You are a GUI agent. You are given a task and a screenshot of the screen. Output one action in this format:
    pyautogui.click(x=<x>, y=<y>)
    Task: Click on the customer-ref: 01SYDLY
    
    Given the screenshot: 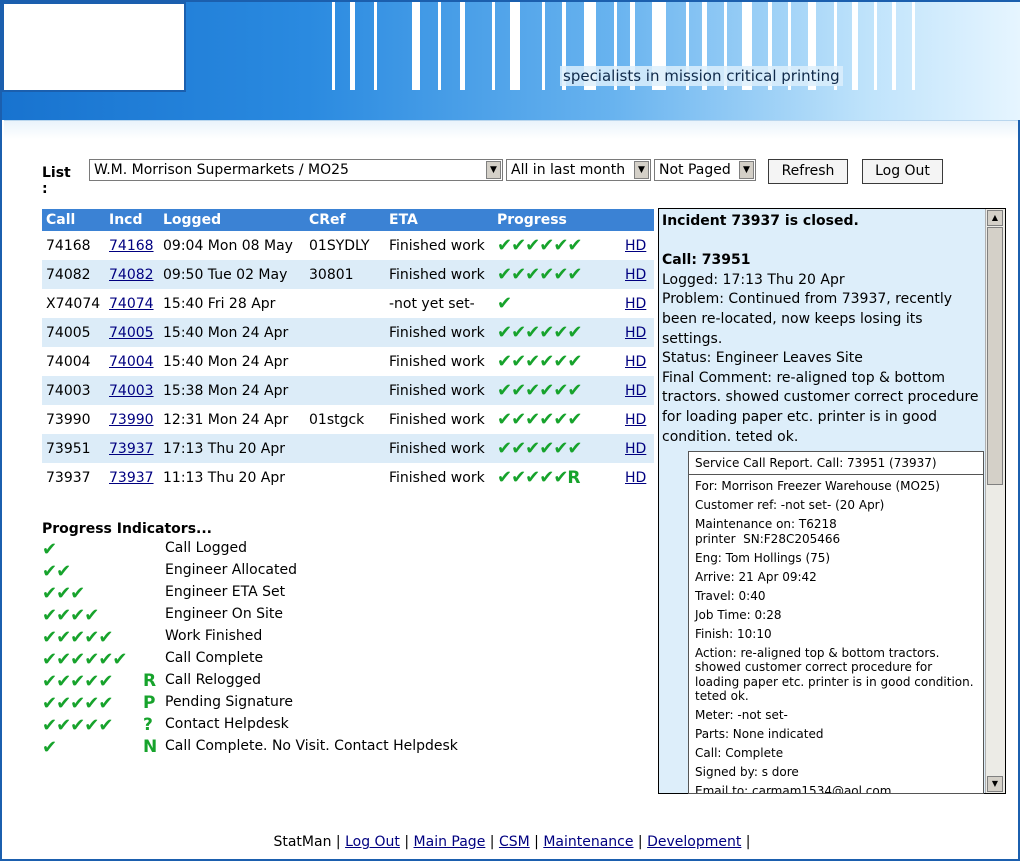 What is the action you would take?
    pyautogui.click(x=339, y=245)
    